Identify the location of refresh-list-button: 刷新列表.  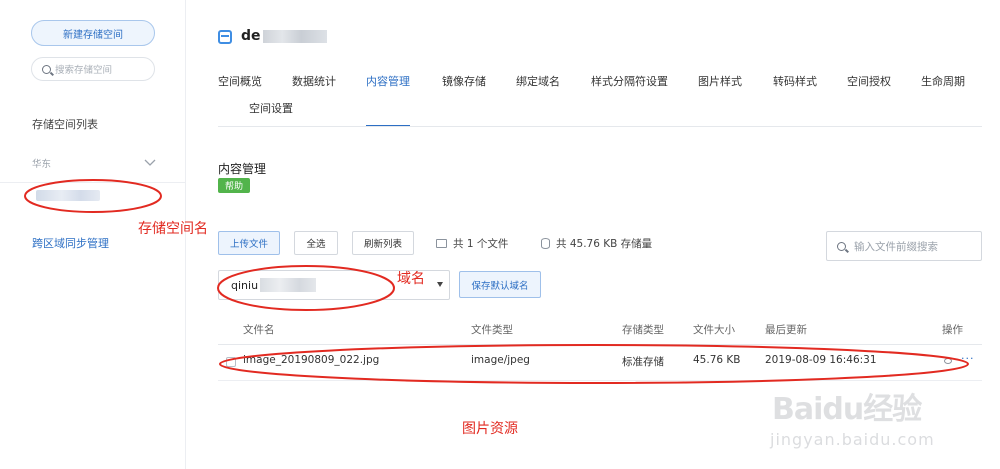
(383, 243).